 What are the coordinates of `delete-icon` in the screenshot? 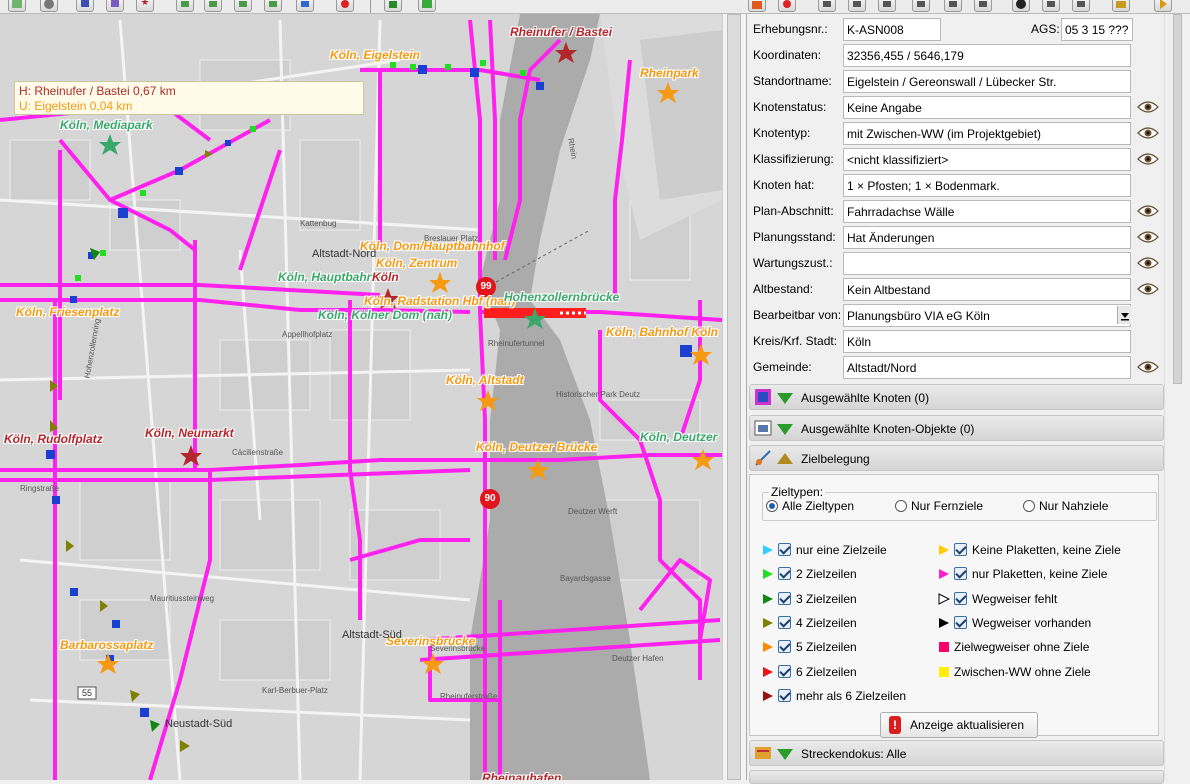 It's located at (345, 6).